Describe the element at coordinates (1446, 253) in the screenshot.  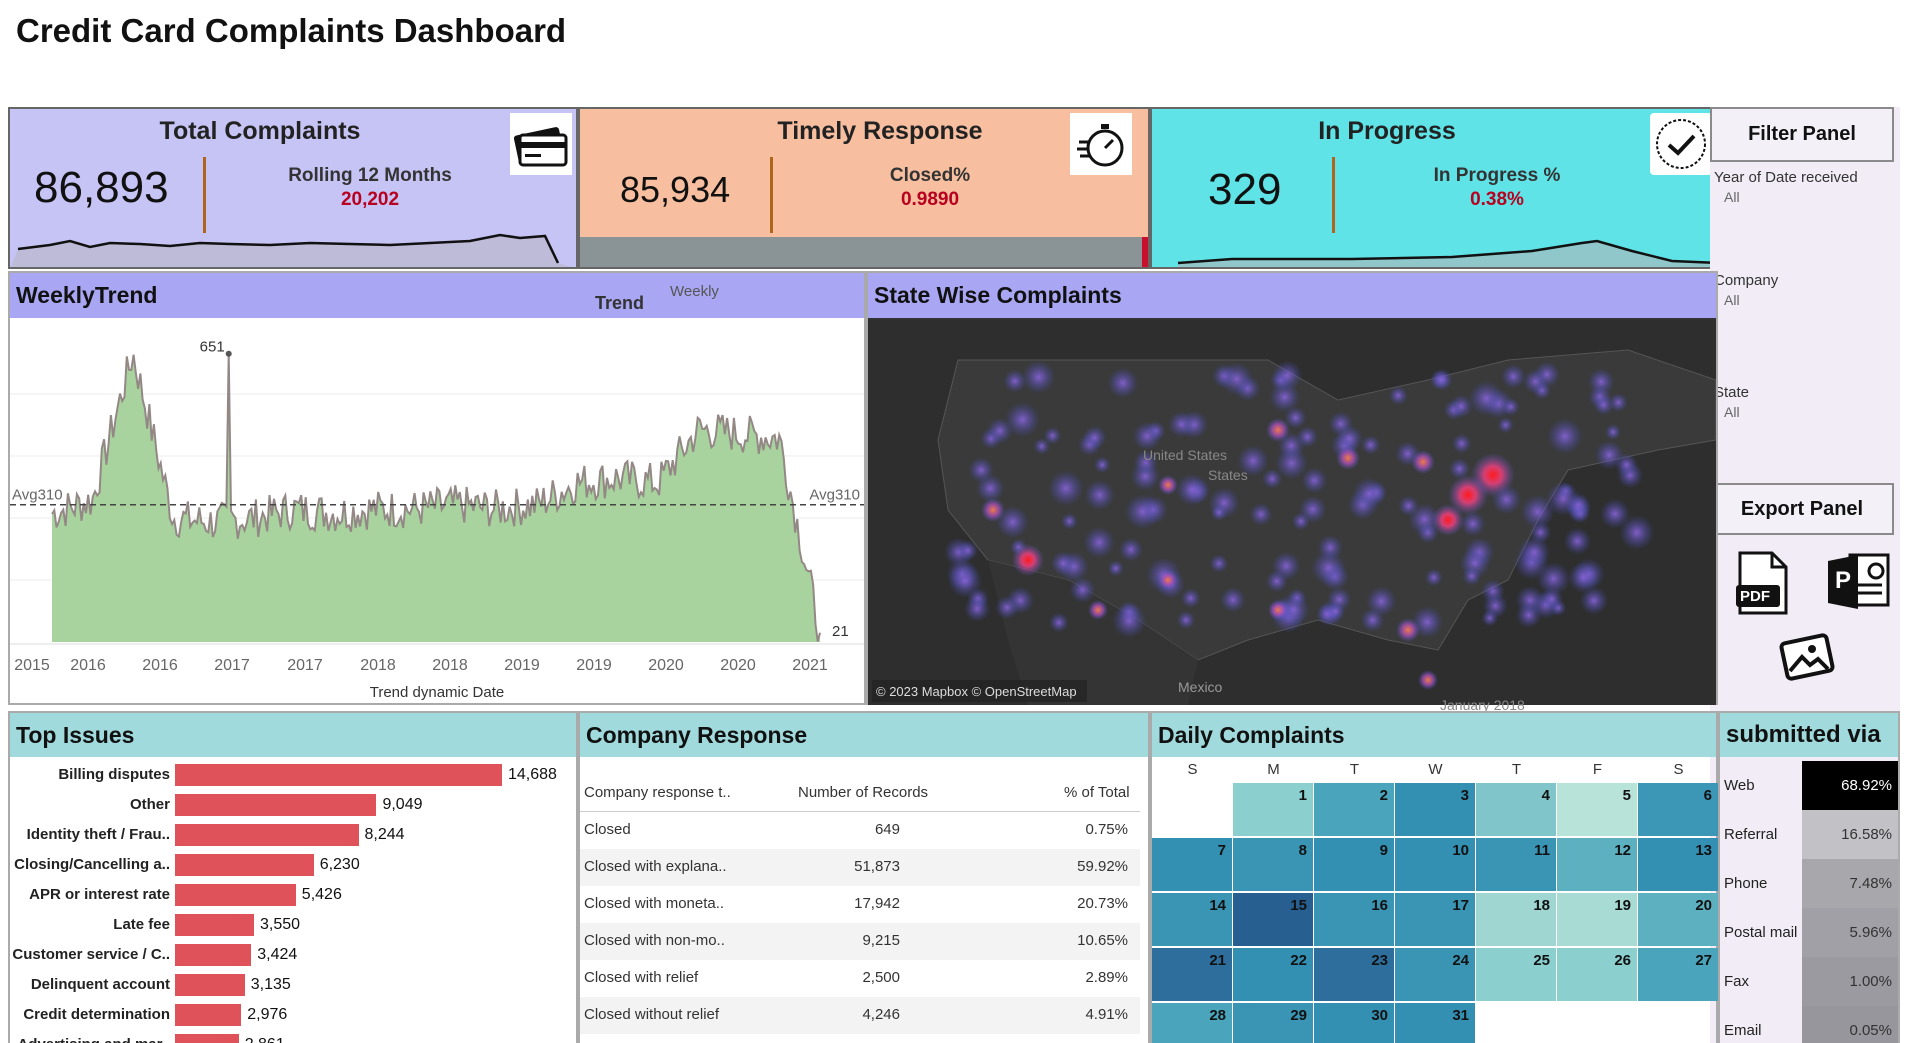
I see `kpi-progress-sparkline` at that location.